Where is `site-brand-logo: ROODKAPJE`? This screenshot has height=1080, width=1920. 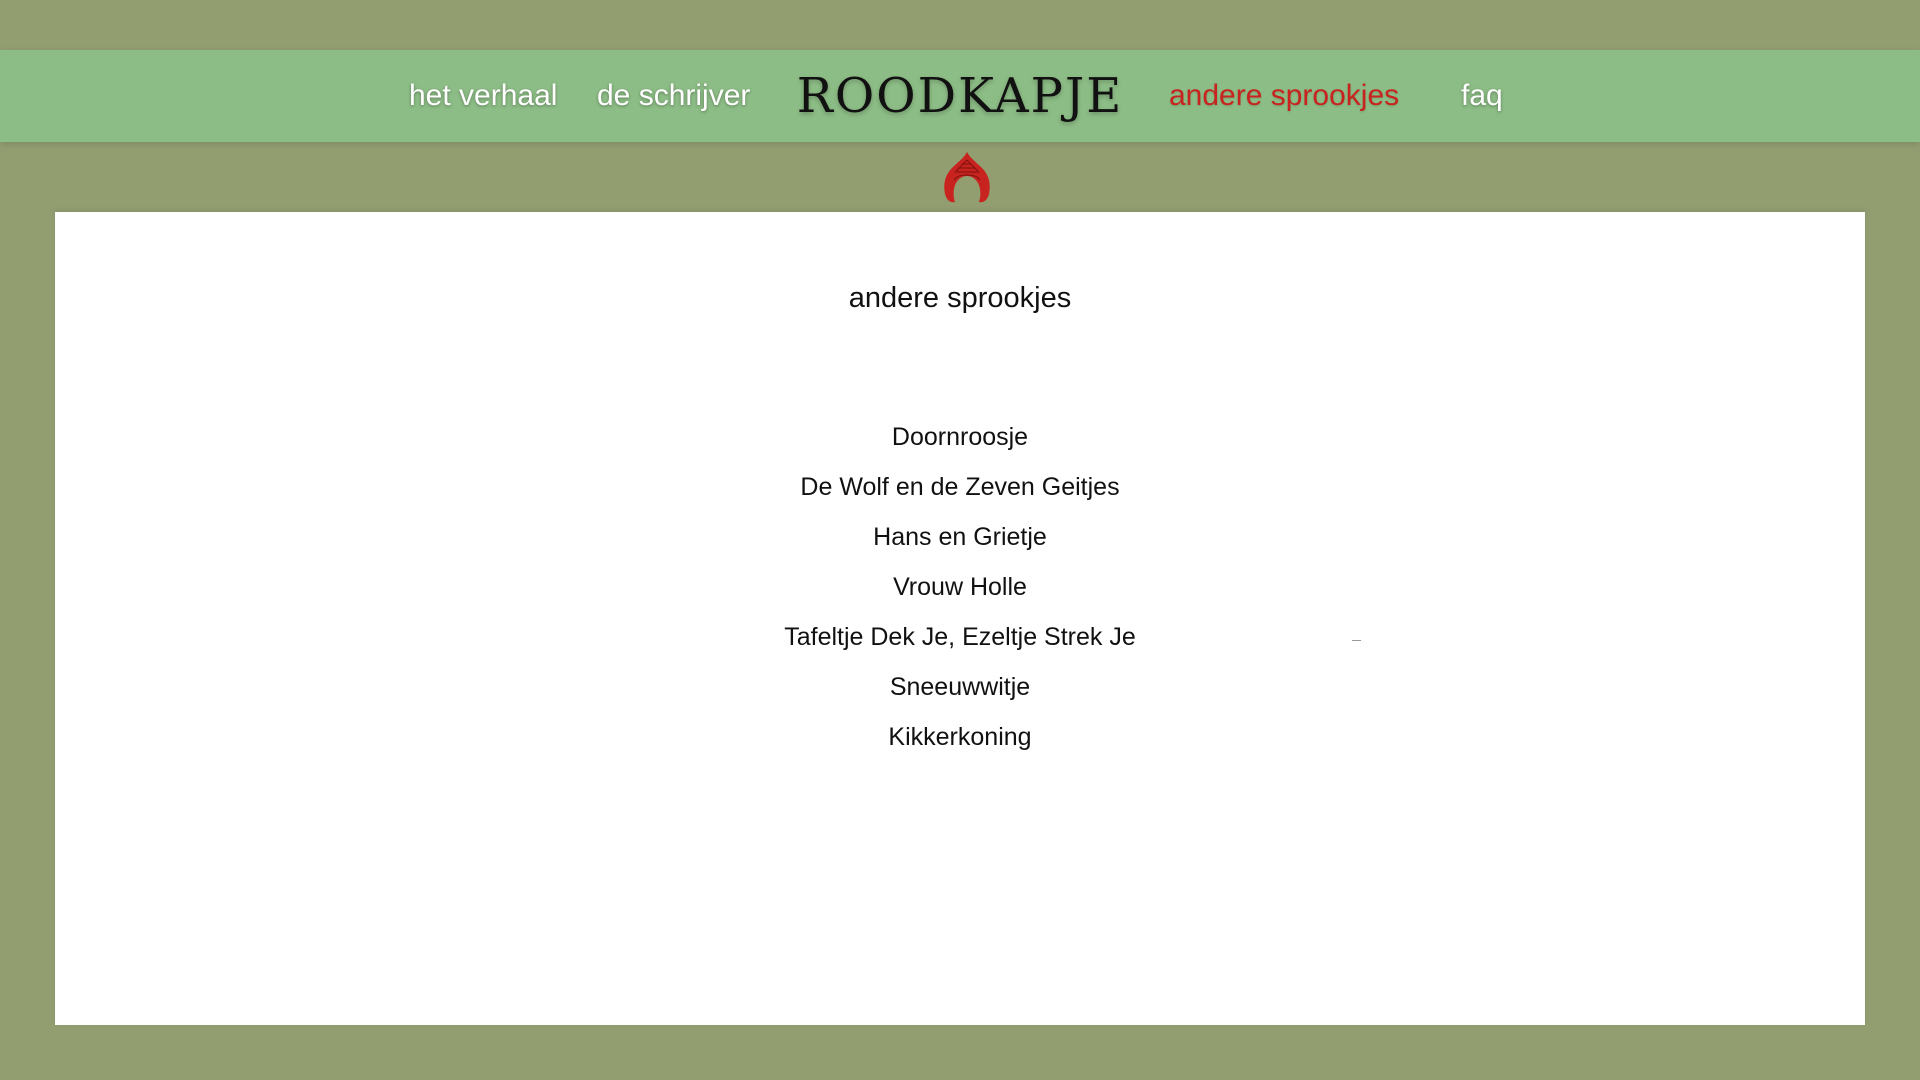 site-brand-logo: ROODKAPJE is located at coordinates (960, 96).